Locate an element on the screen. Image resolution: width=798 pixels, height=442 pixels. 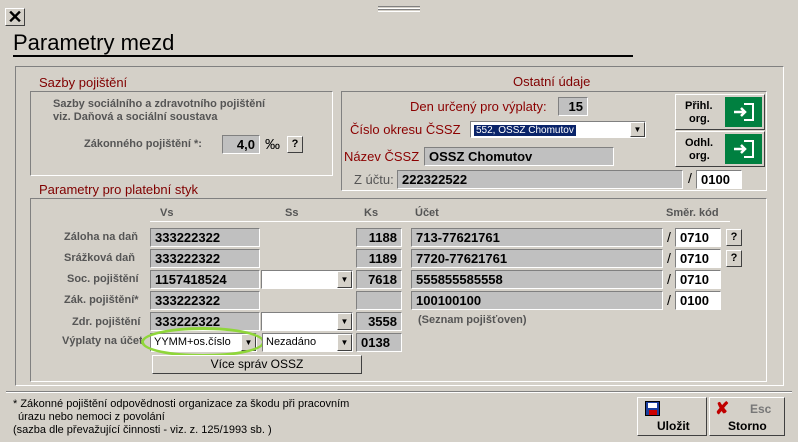
vice-sprav-ossz-button: Více správ OSSZ is located at coordinates (257, 364).